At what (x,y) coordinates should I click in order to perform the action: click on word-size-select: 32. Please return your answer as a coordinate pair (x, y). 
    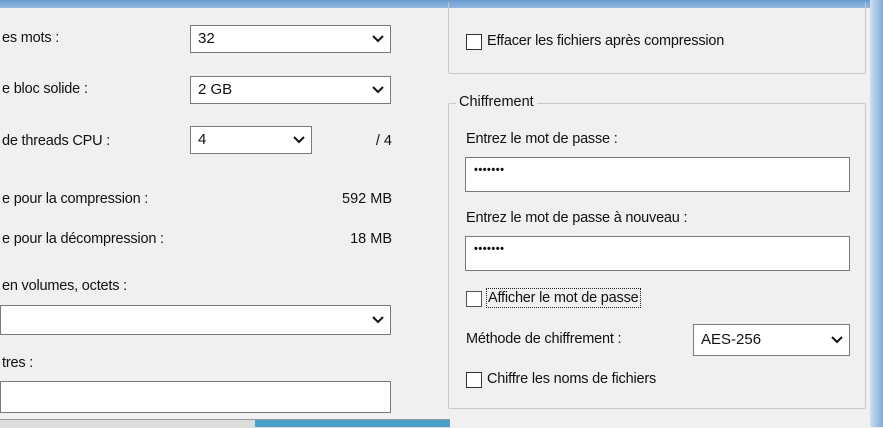
    Looking at the image, I should click on (290, 39).